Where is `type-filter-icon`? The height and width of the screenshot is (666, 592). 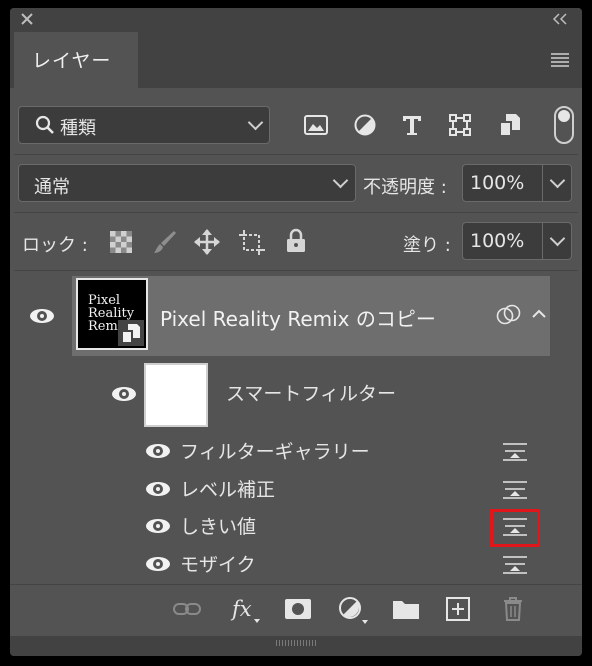
type-filter-icon is located at coordinates (412, 125).